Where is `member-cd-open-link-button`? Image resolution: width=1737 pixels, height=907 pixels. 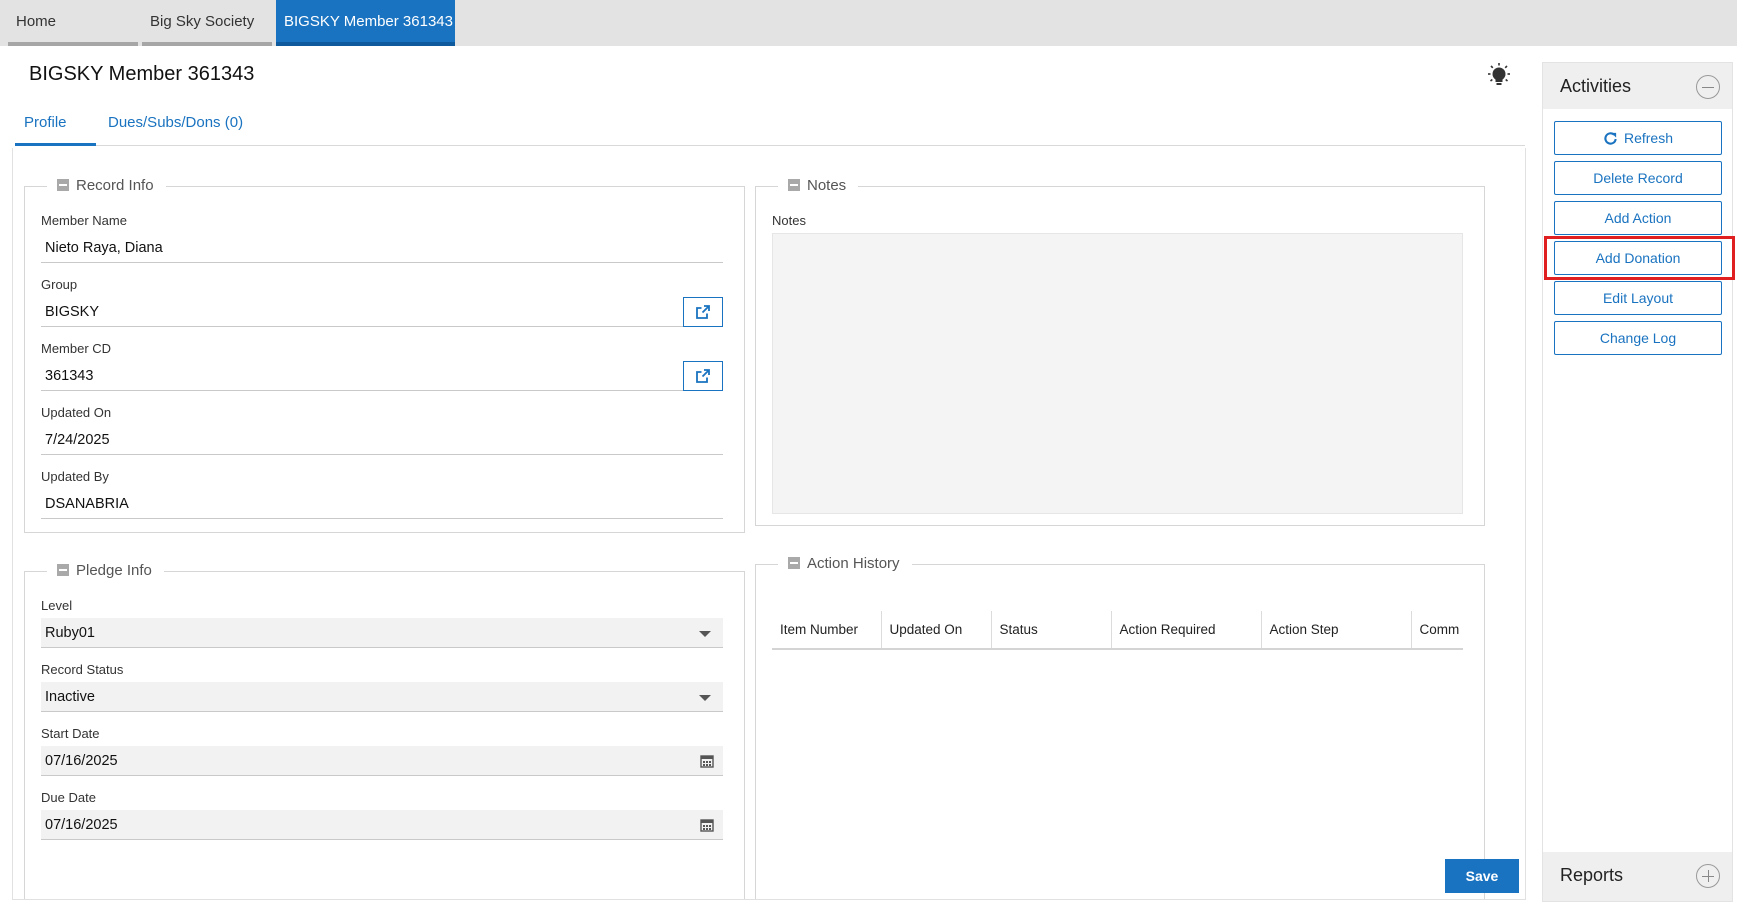
member-cd-open-link-button is located at coordinates (703, 376).